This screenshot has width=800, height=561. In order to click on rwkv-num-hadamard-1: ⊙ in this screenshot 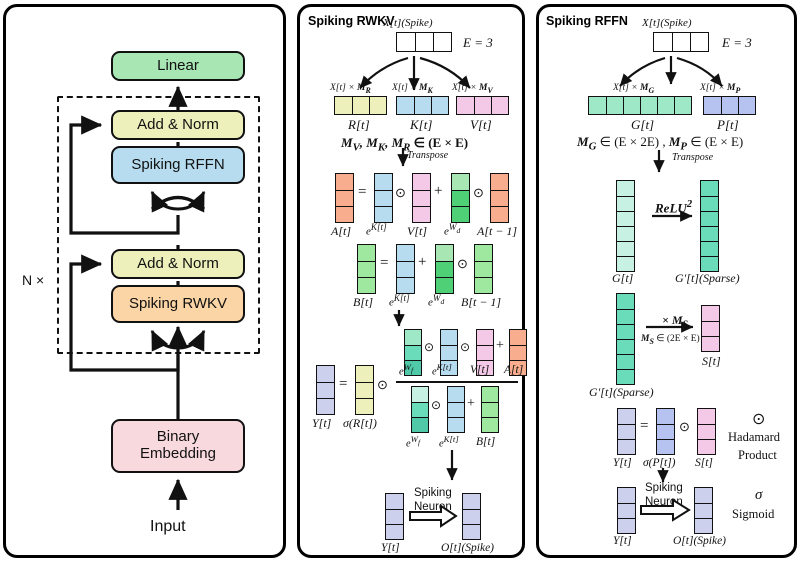, I will do `click(429, 347)`.